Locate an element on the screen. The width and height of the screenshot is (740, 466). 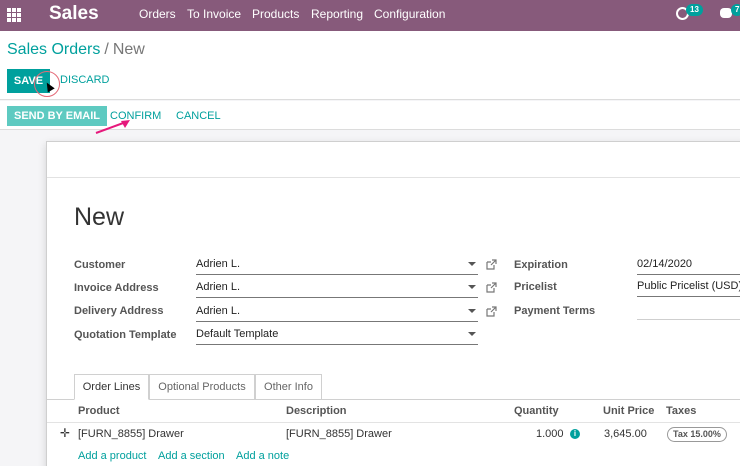
sheet-header is located at coordinates (393, 160).